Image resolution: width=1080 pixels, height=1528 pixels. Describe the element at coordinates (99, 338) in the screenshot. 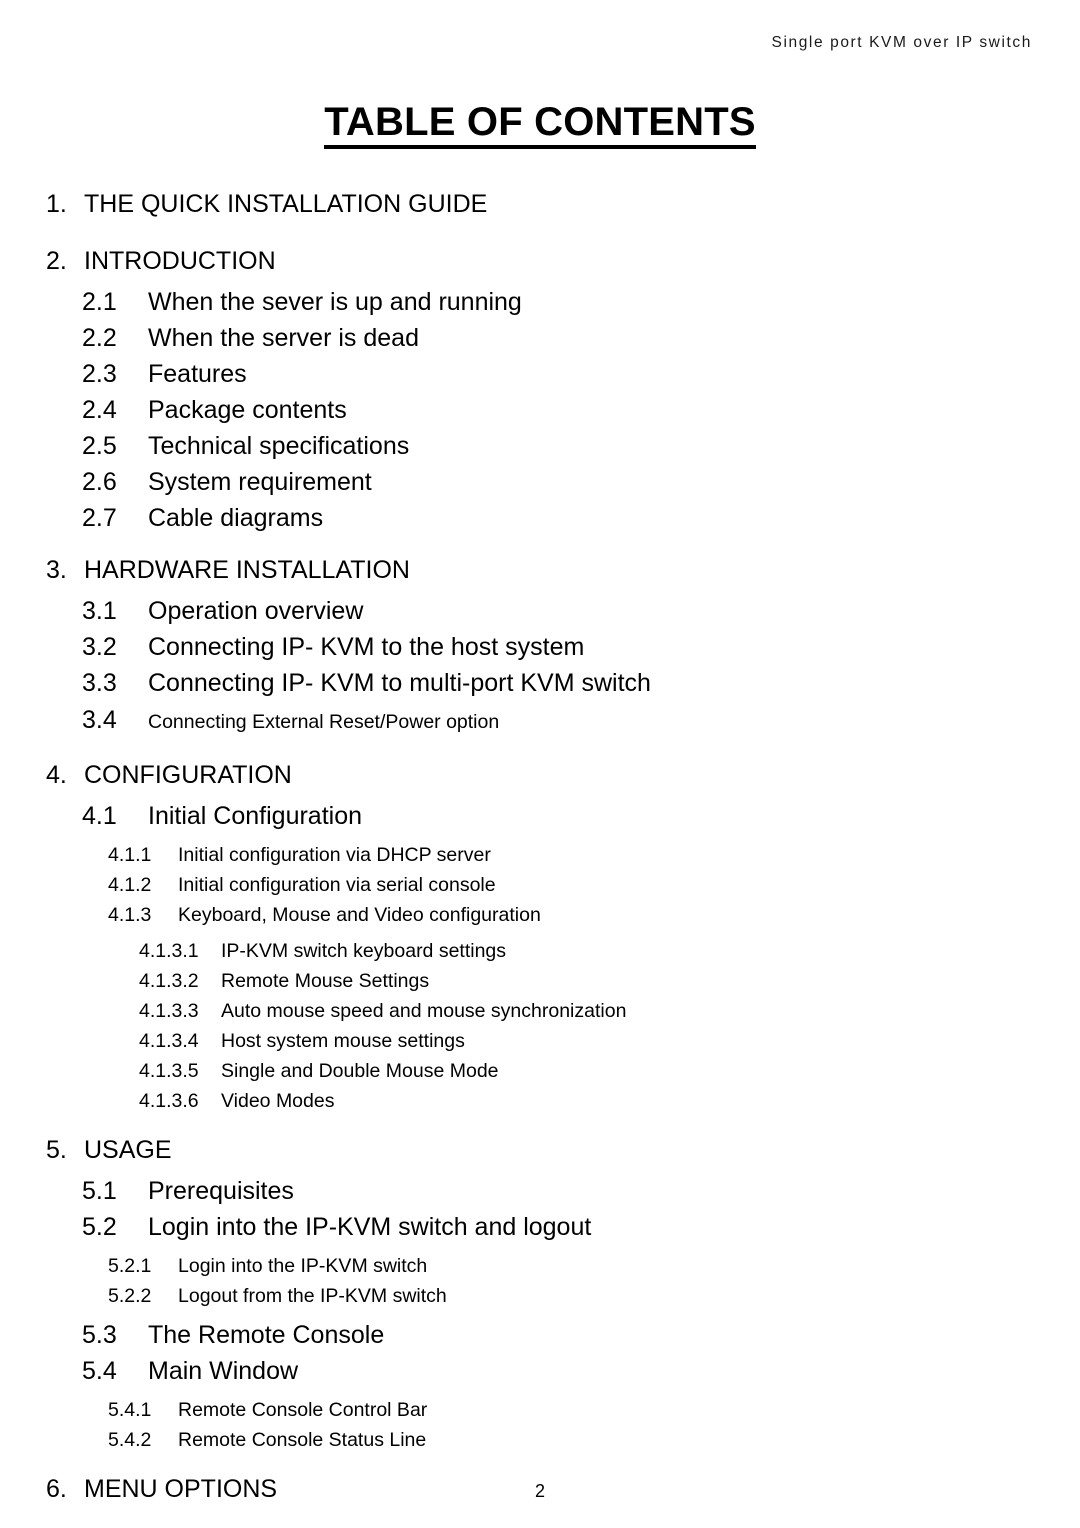

I see `toc-entry-number: 2.2` at that location.